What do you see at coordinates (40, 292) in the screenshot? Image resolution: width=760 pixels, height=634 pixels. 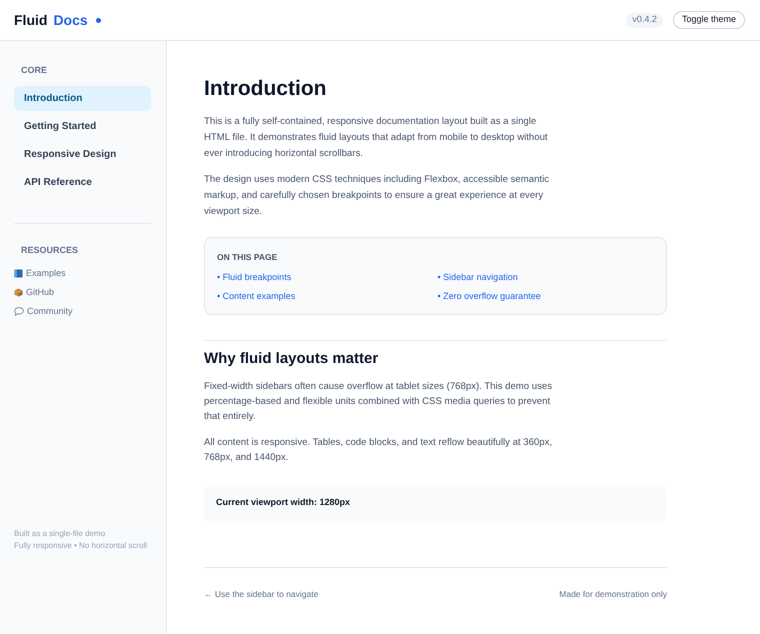 I see `resource-link: GitHub` at bounding box center [40, 292].